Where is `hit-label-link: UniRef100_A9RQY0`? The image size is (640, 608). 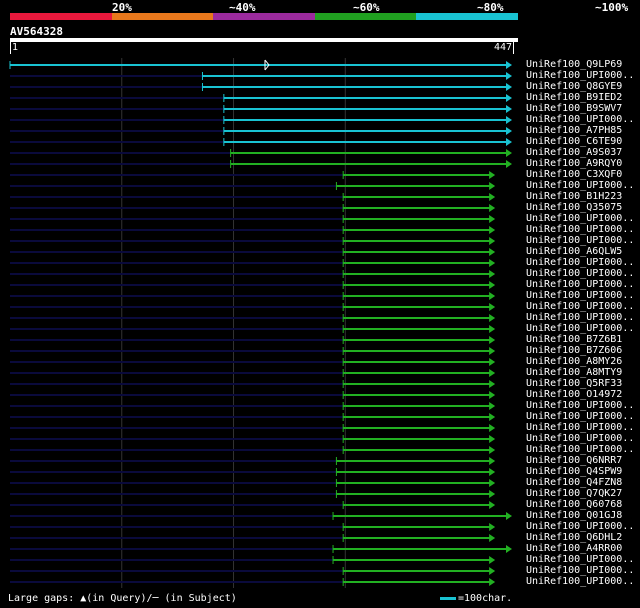 hit-label-link: UniRef100_A9RQY0 is located at coordinates (582, 163).